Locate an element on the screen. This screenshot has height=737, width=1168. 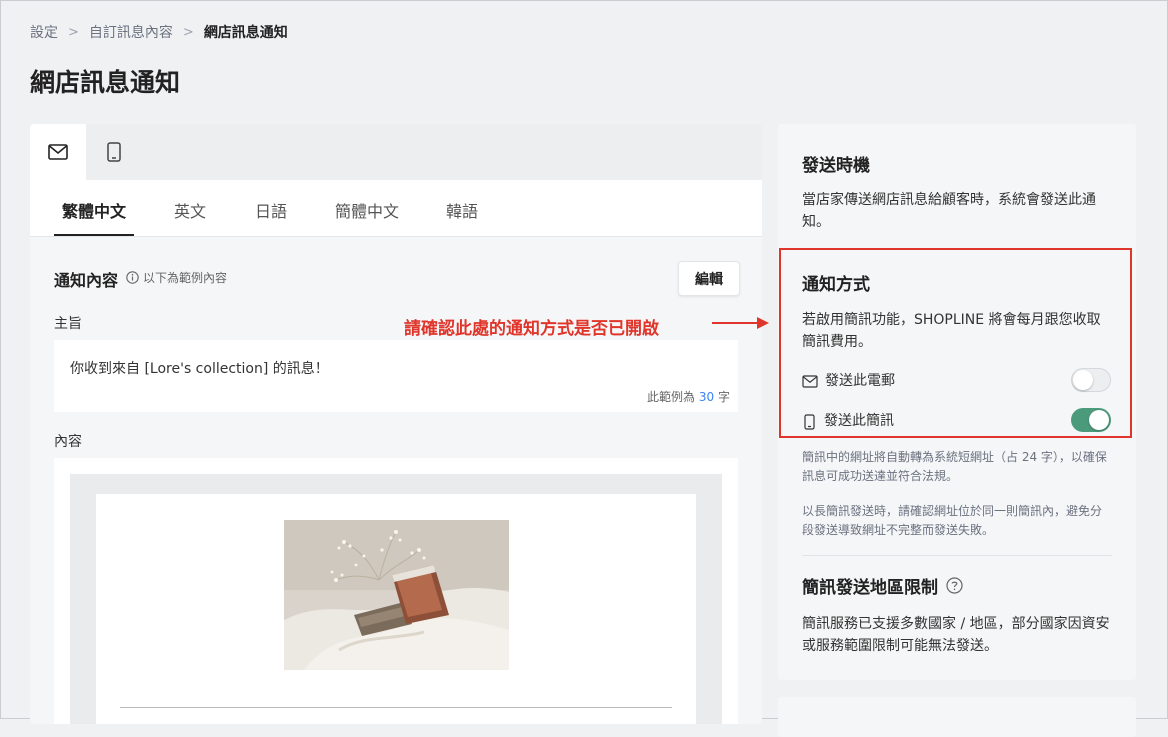
breadcrumb-current: 網店訊息通知 is located at coordinates (245, 33).